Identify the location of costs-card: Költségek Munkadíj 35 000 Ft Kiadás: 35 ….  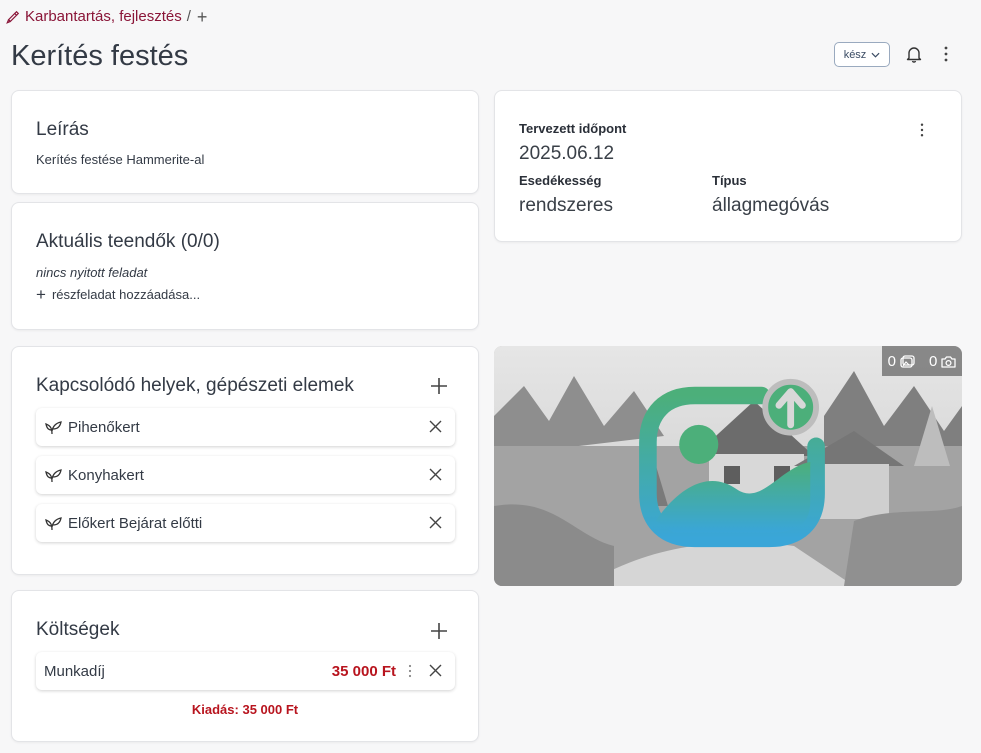
(245, 666).